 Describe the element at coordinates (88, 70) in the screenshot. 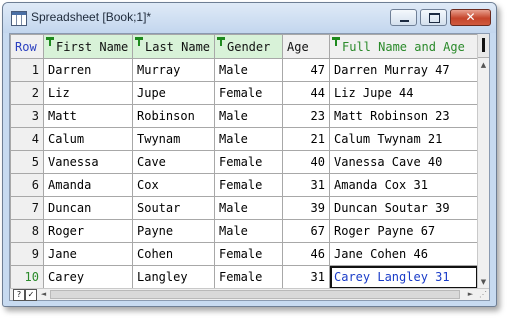

I see `cell-first-name: Darren` at that location.